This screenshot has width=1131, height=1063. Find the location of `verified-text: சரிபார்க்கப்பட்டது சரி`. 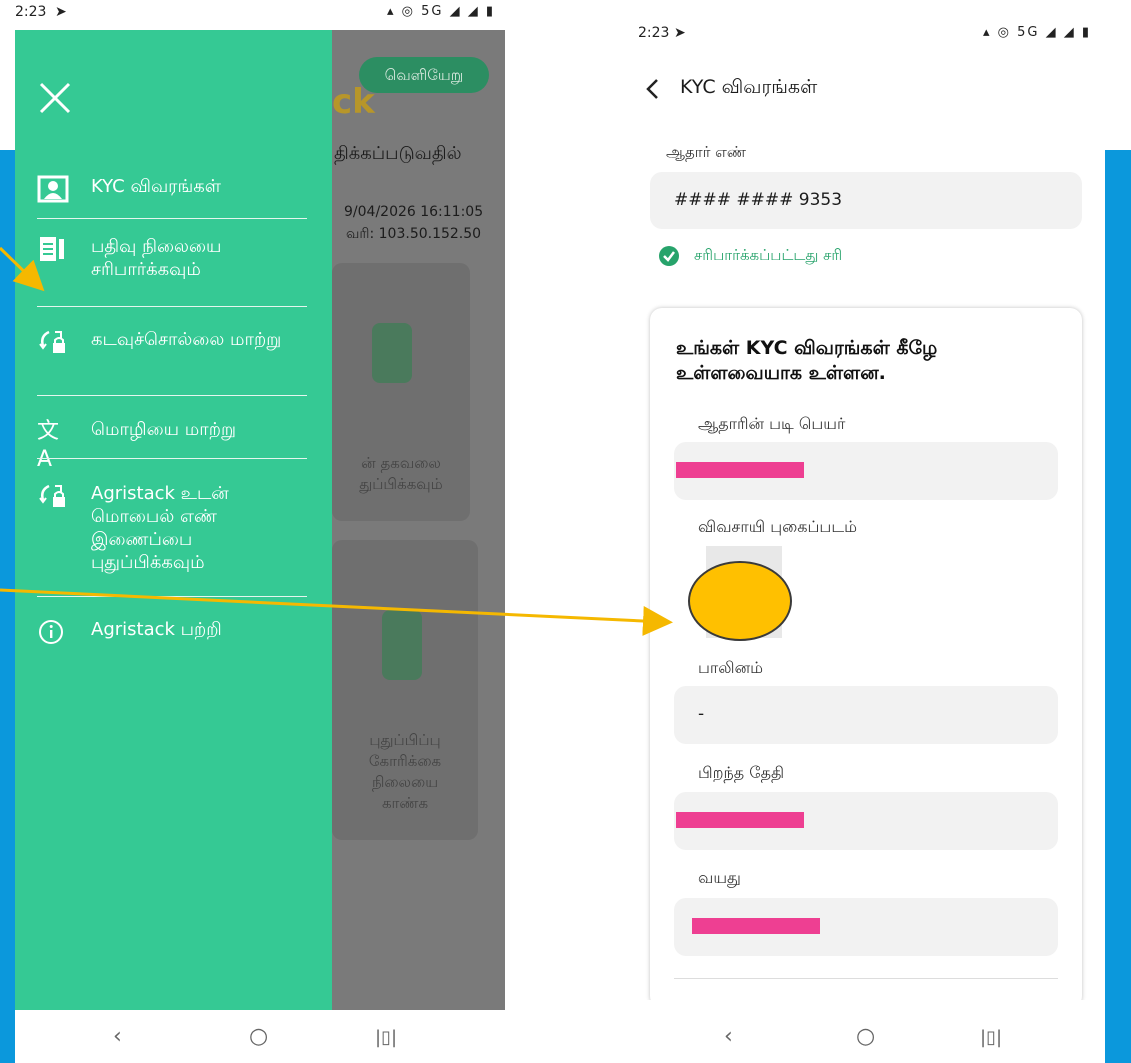

verified-text: சரிபார்க்கப்பட்டது சரி is located at coordinates (768, 255).